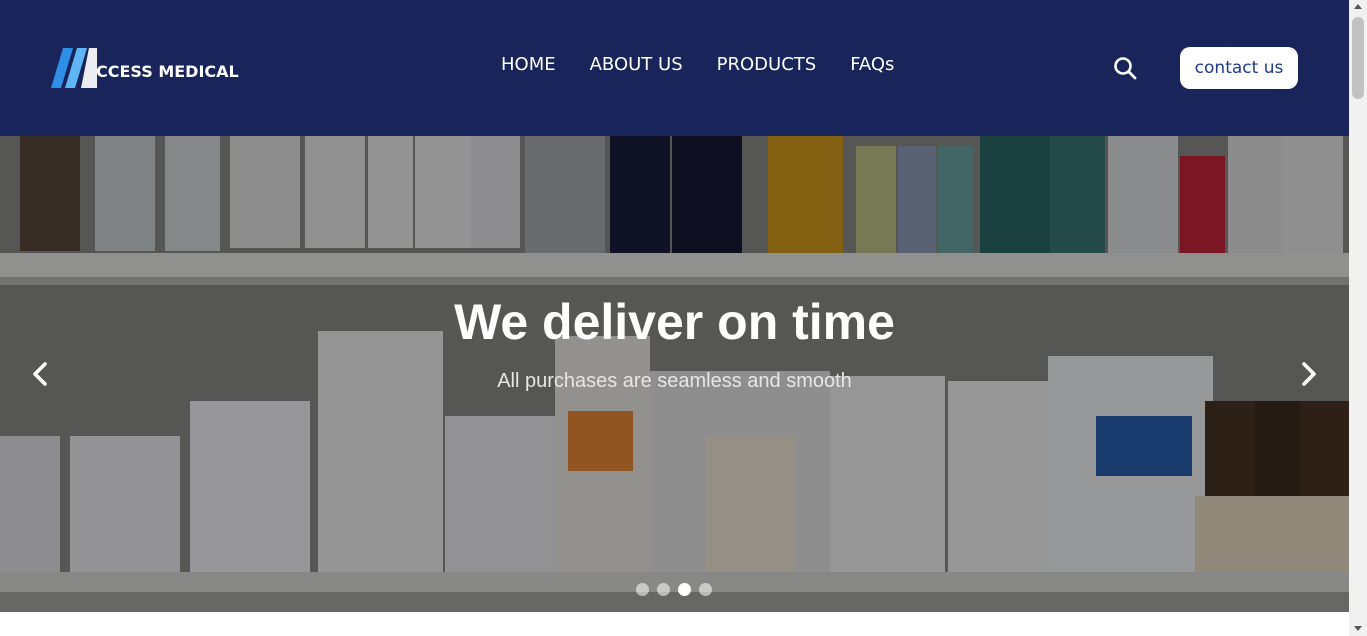 This screenshot has width=1367, height=636. I want to click on chevron-left-icon, so click(40, 374).